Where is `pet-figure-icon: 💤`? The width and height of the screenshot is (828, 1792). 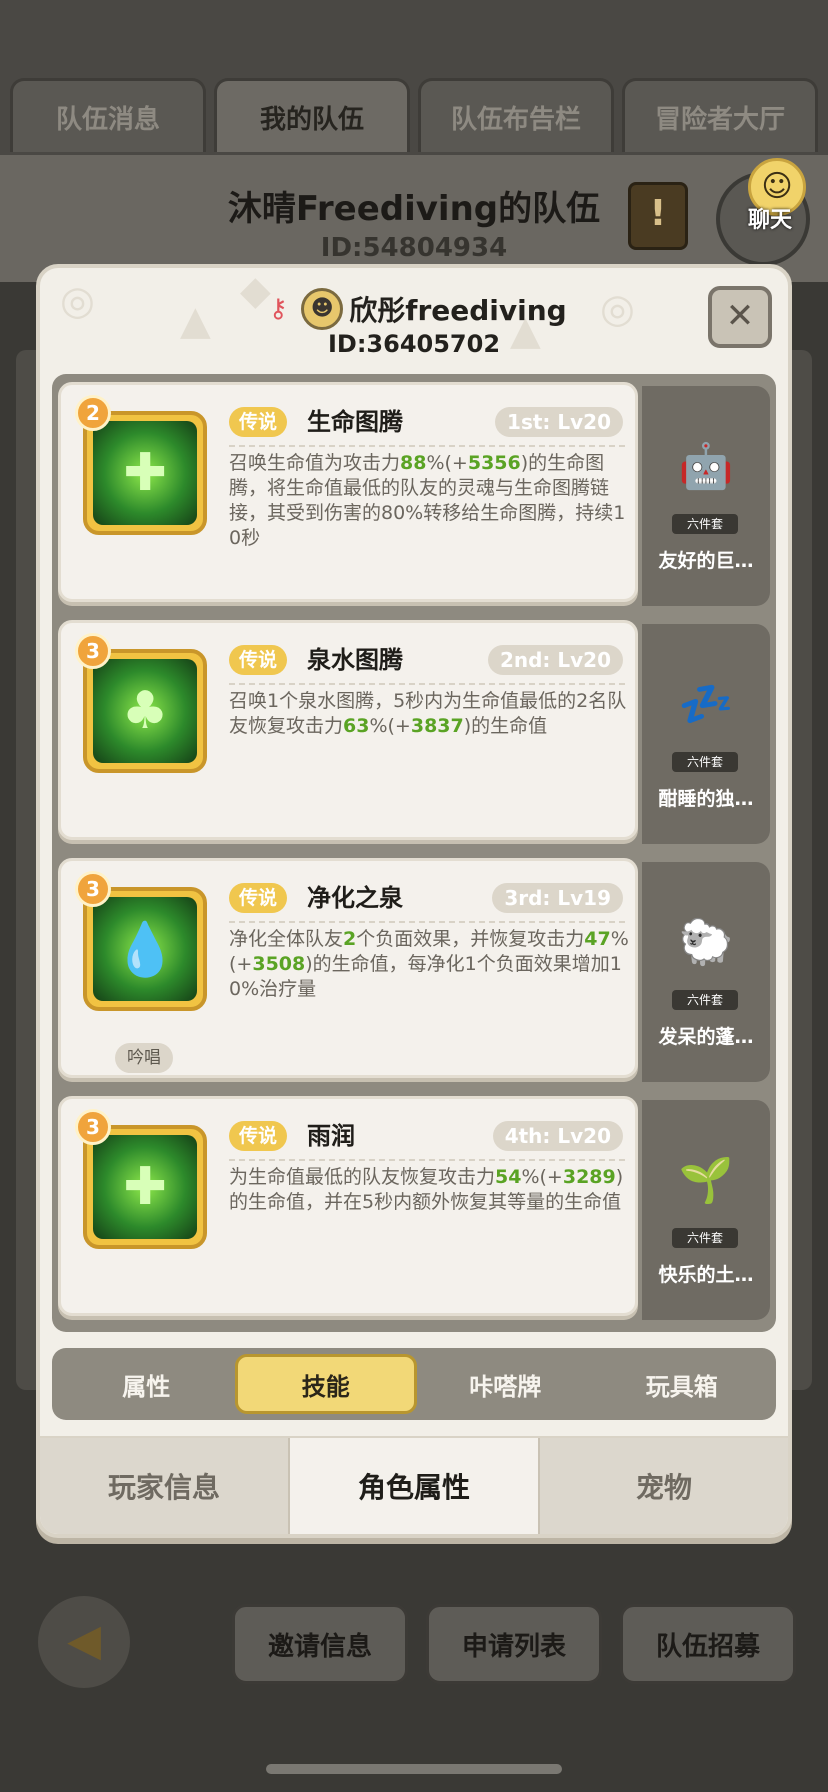 pet-figure-icon: 💤 is located at coordinates (706, 704).